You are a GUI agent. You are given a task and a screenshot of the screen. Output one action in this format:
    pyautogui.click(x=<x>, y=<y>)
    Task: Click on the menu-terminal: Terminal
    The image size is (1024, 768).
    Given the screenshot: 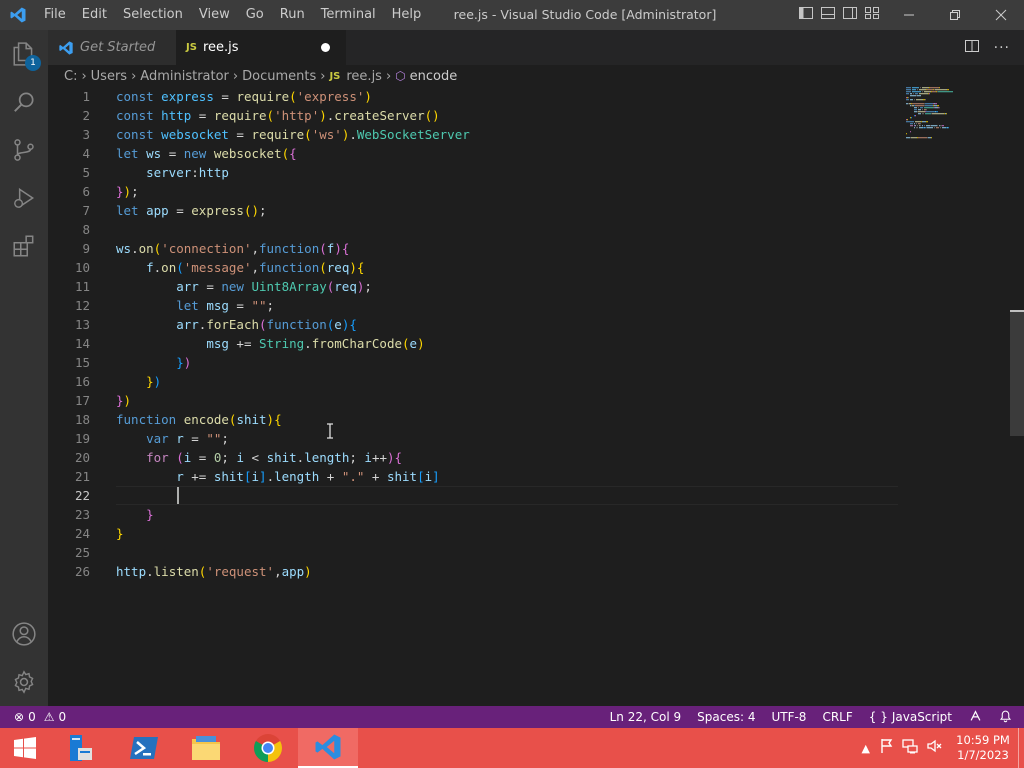 What is the action you would take?
    pyautogui.click(x=348, y=15)
    